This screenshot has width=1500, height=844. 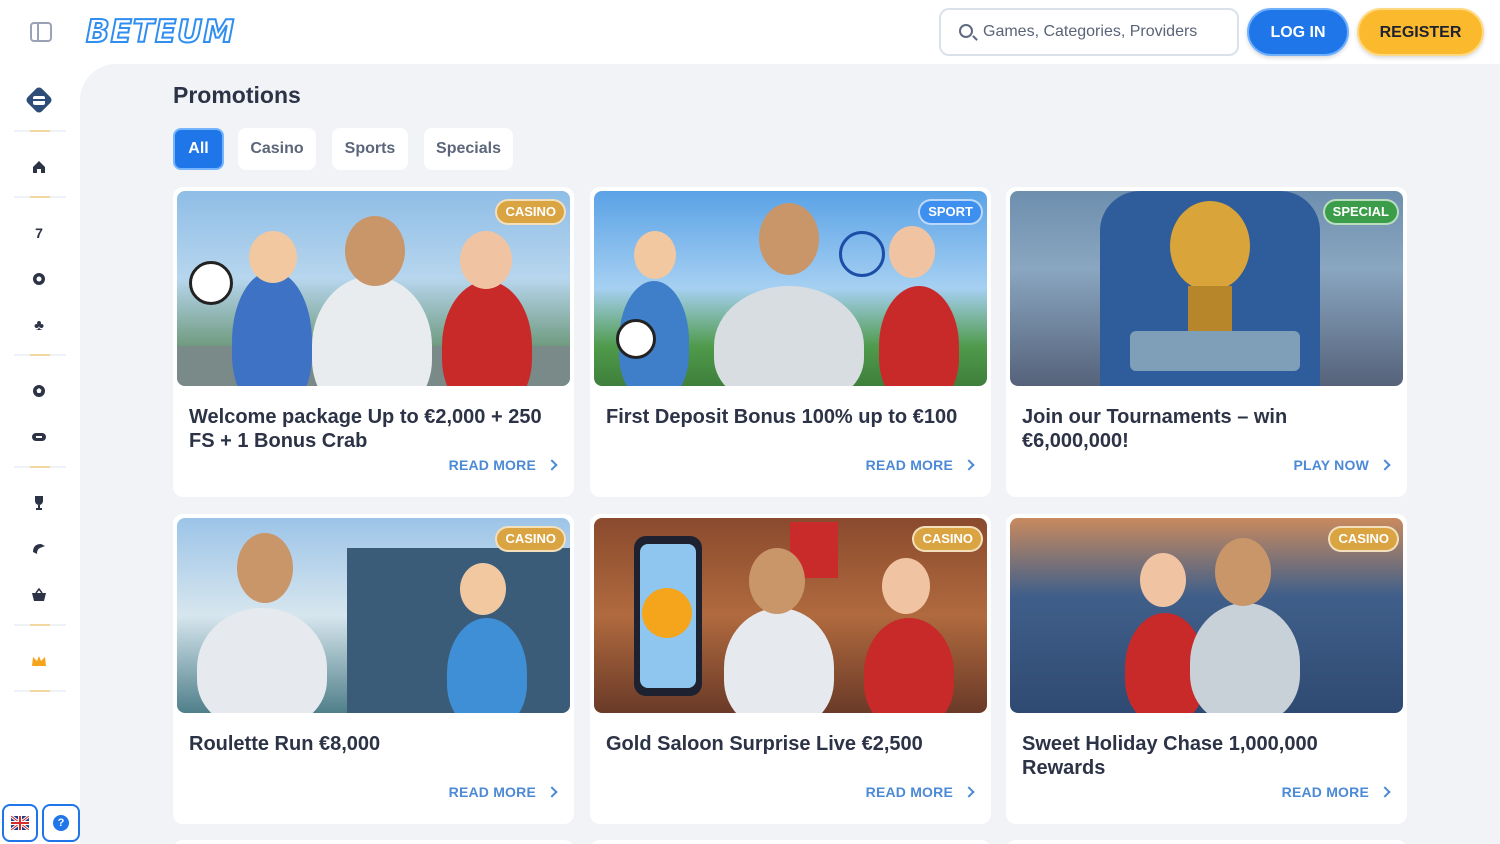 What do you see at coordinates (782, 417) in the screenshot?
I see `promo-title: First Deposit Bonus 100% up to €100` at bounding box center [782, 417].